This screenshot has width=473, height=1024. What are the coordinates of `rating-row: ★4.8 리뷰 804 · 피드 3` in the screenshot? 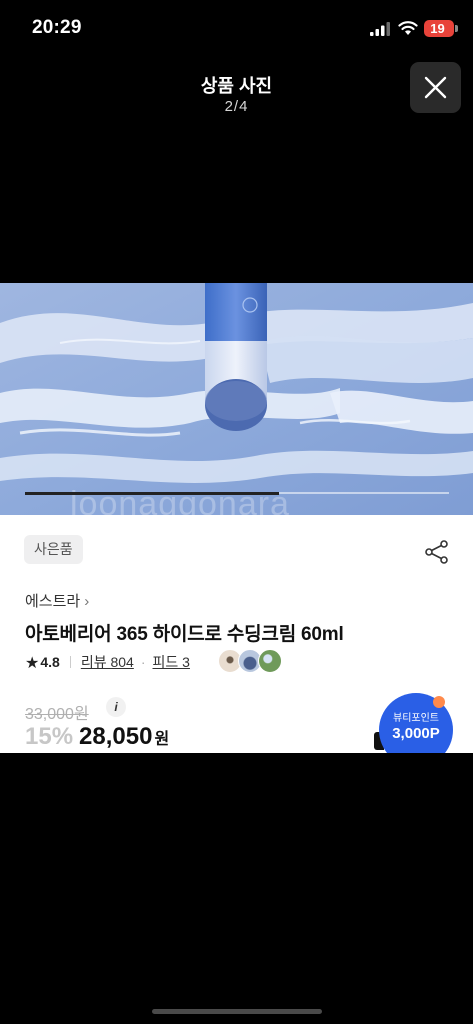 It's located at (153, 661).